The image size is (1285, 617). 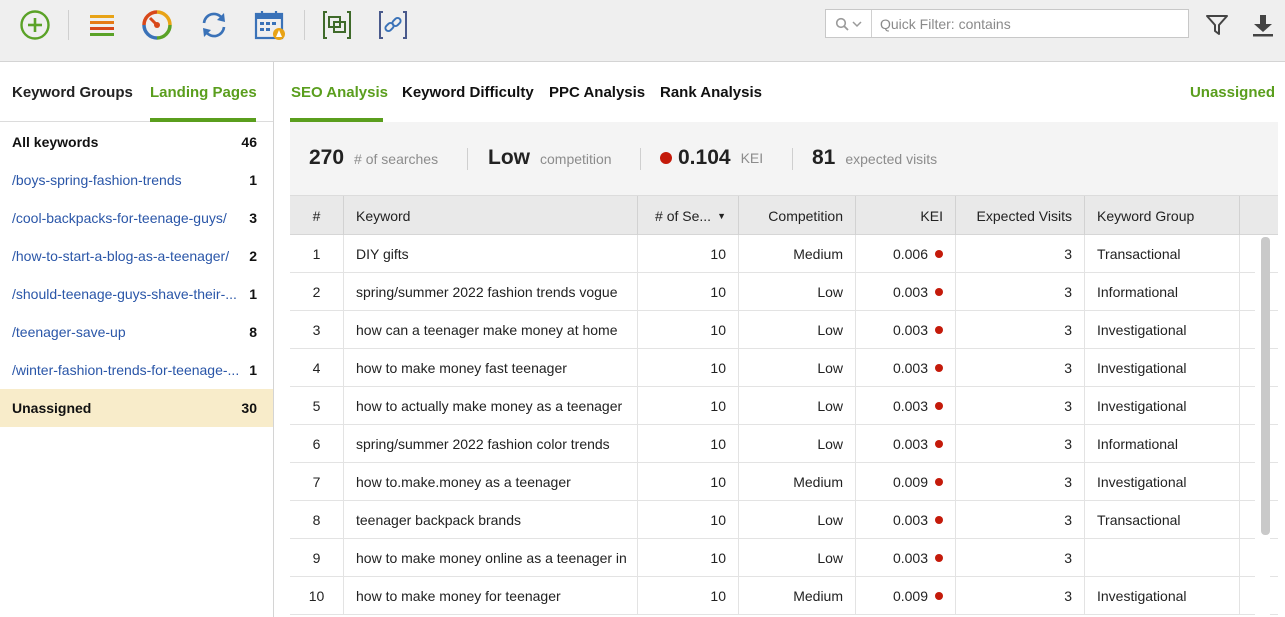 I want to click on export-button, so click(x=1263, y=25).